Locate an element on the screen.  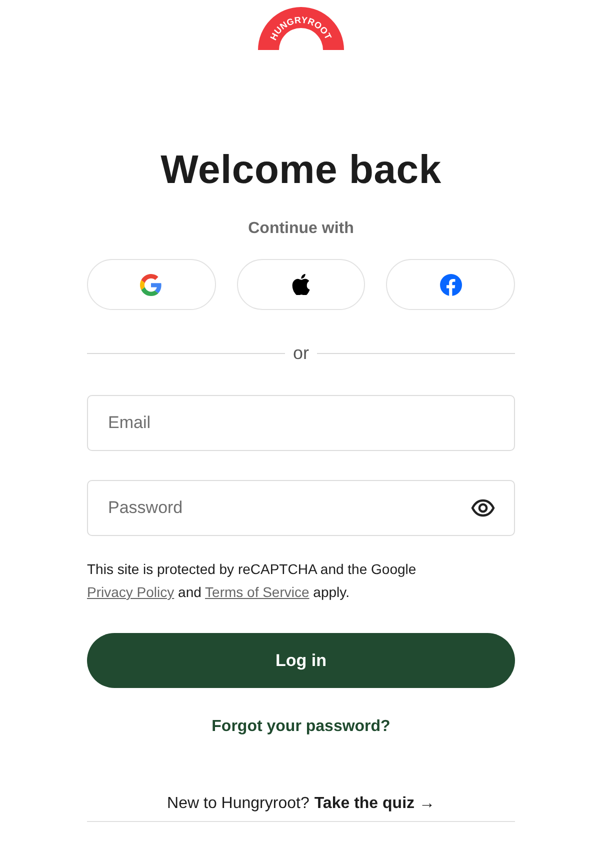
f-logo-icon is located at coordinates (451, 285).